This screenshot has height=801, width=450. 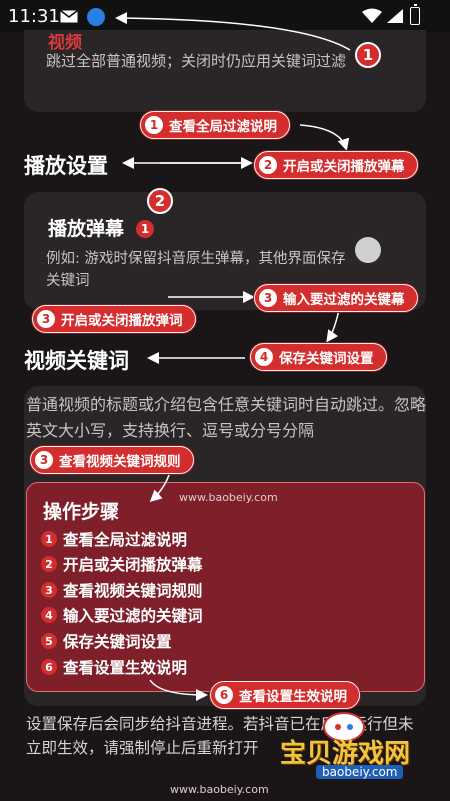 I want to click on pill-label: 查看设置生效说明, so click(x=293, y=697).